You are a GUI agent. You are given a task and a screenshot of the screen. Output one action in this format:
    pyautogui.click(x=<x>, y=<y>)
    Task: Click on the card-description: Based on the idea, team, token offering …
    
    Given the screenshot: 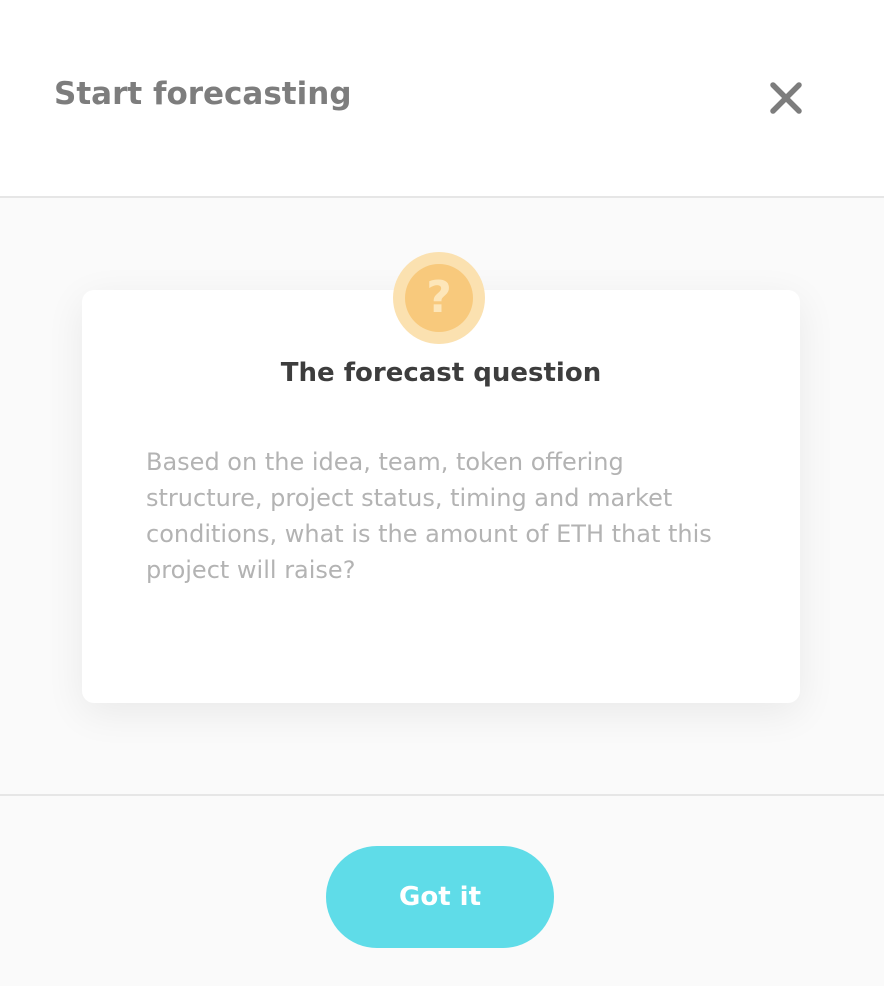 What is the action you would take?
    pyautogui.click(x=429, y=516)
    